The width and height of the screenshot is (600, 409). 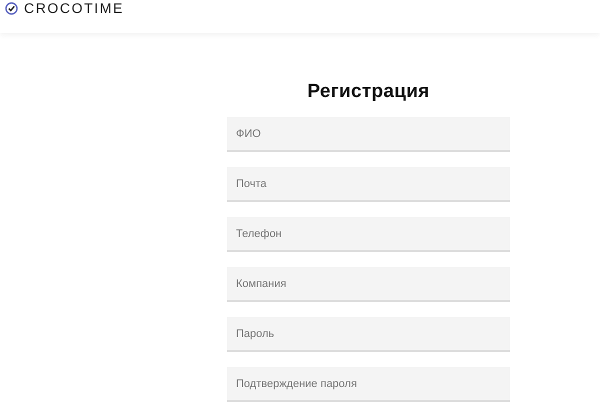 I want to click on check-circle-icon, so click(x=11, y=8).